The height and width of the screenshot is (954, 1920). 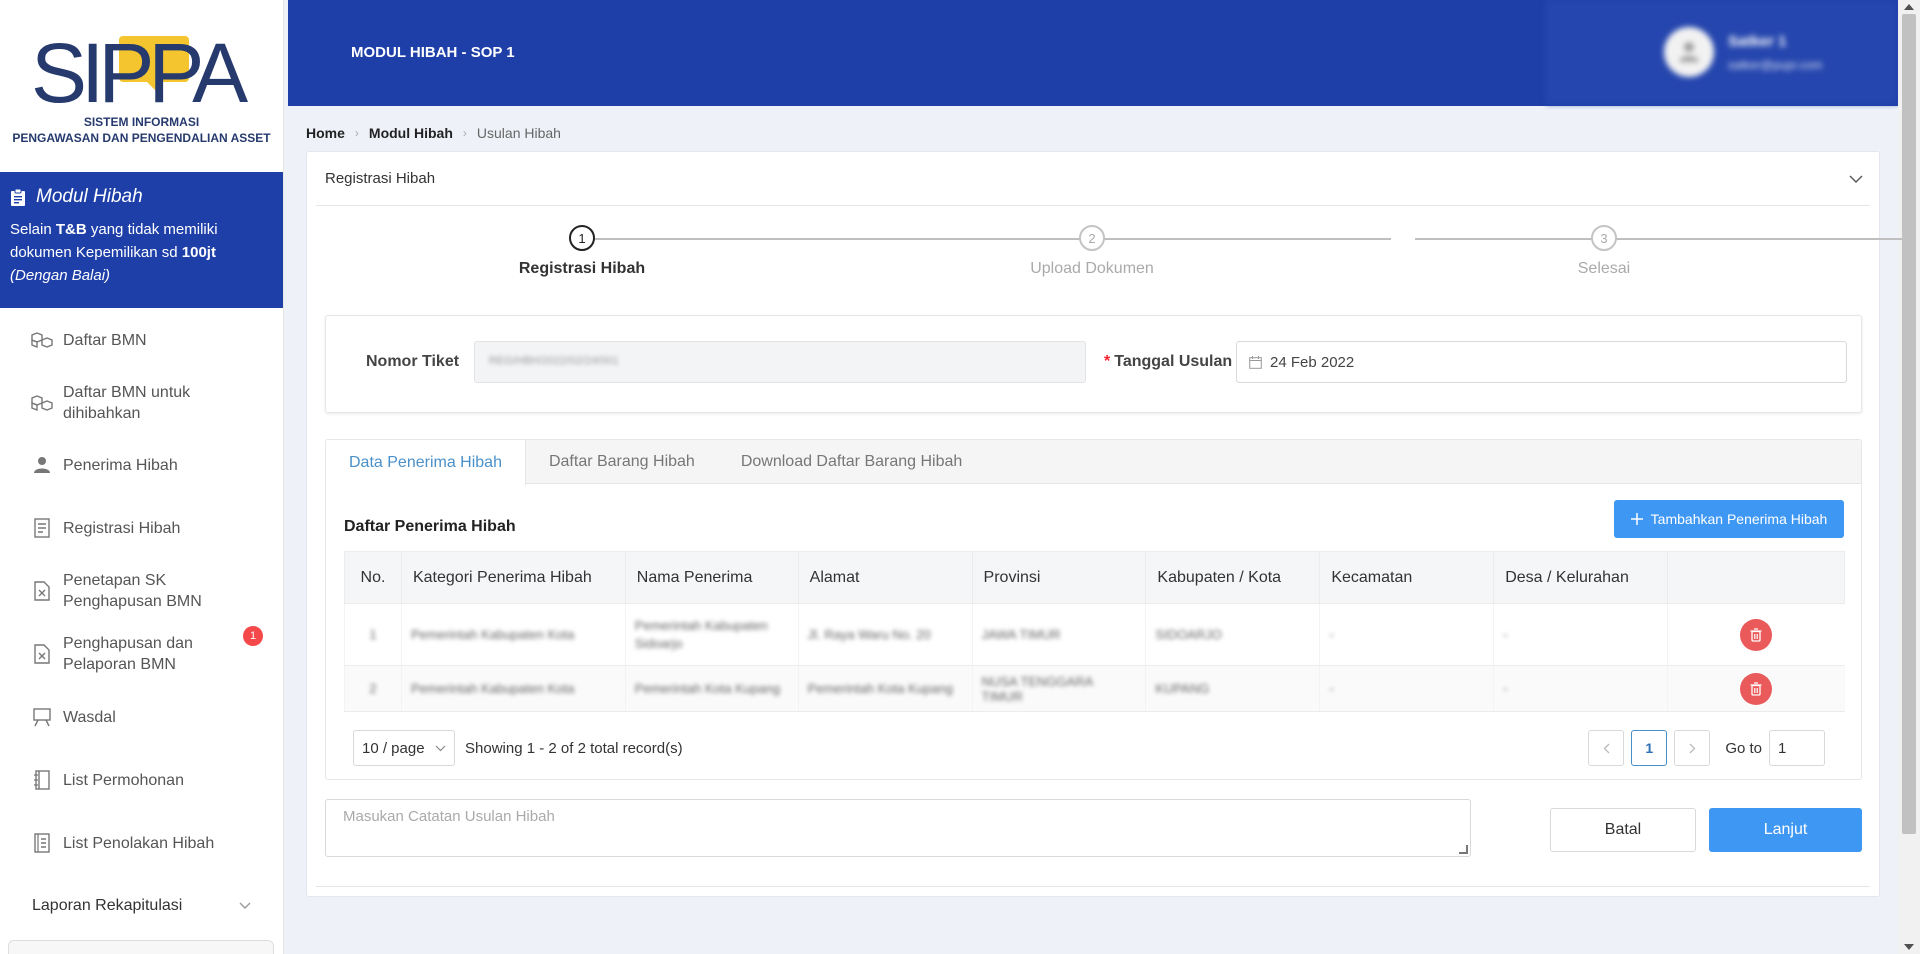 I want to click on sidebar-item-penerima-hibah: Penerima Hibah, so click(x=141, y=465).